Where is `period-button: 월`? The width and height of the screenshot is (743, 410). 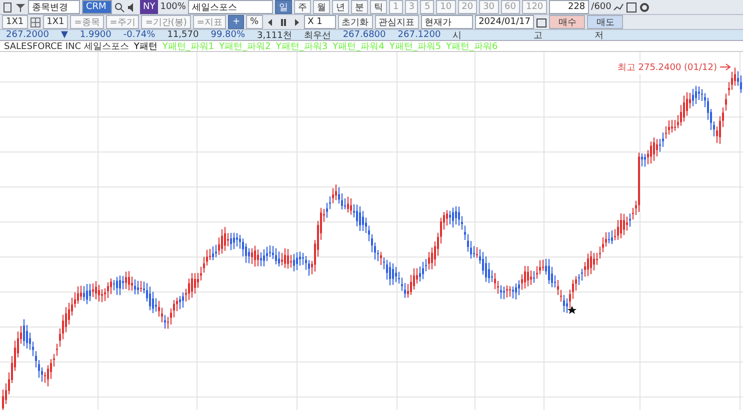
period-button: 월 is located at coordinates (321, 7).